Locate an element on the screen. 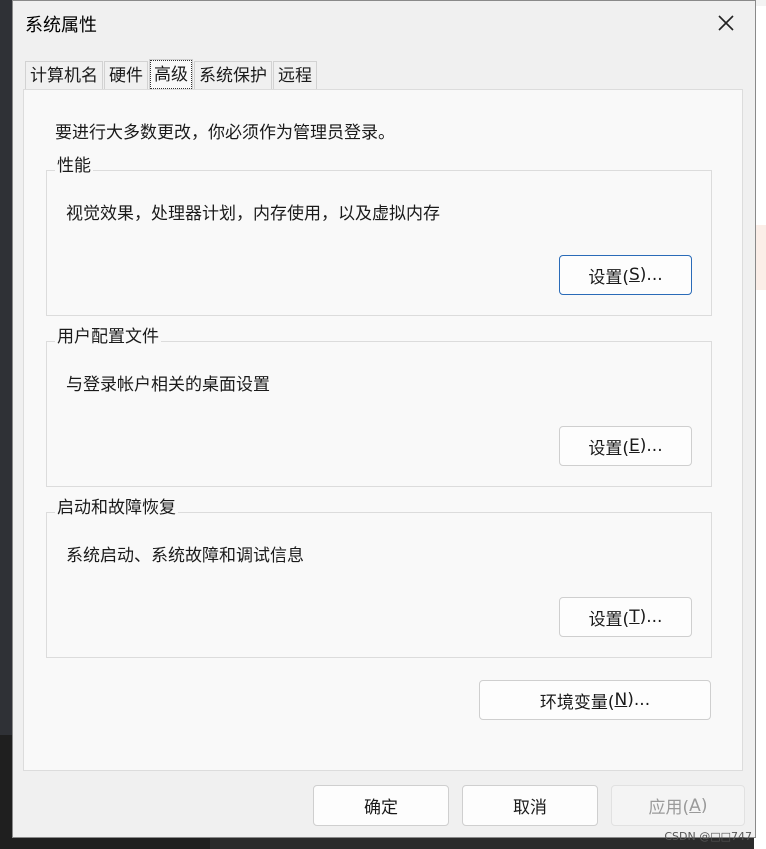 This screenshot has width=766, height=849. button-accelerator: T is located at coordinates (634, 617).